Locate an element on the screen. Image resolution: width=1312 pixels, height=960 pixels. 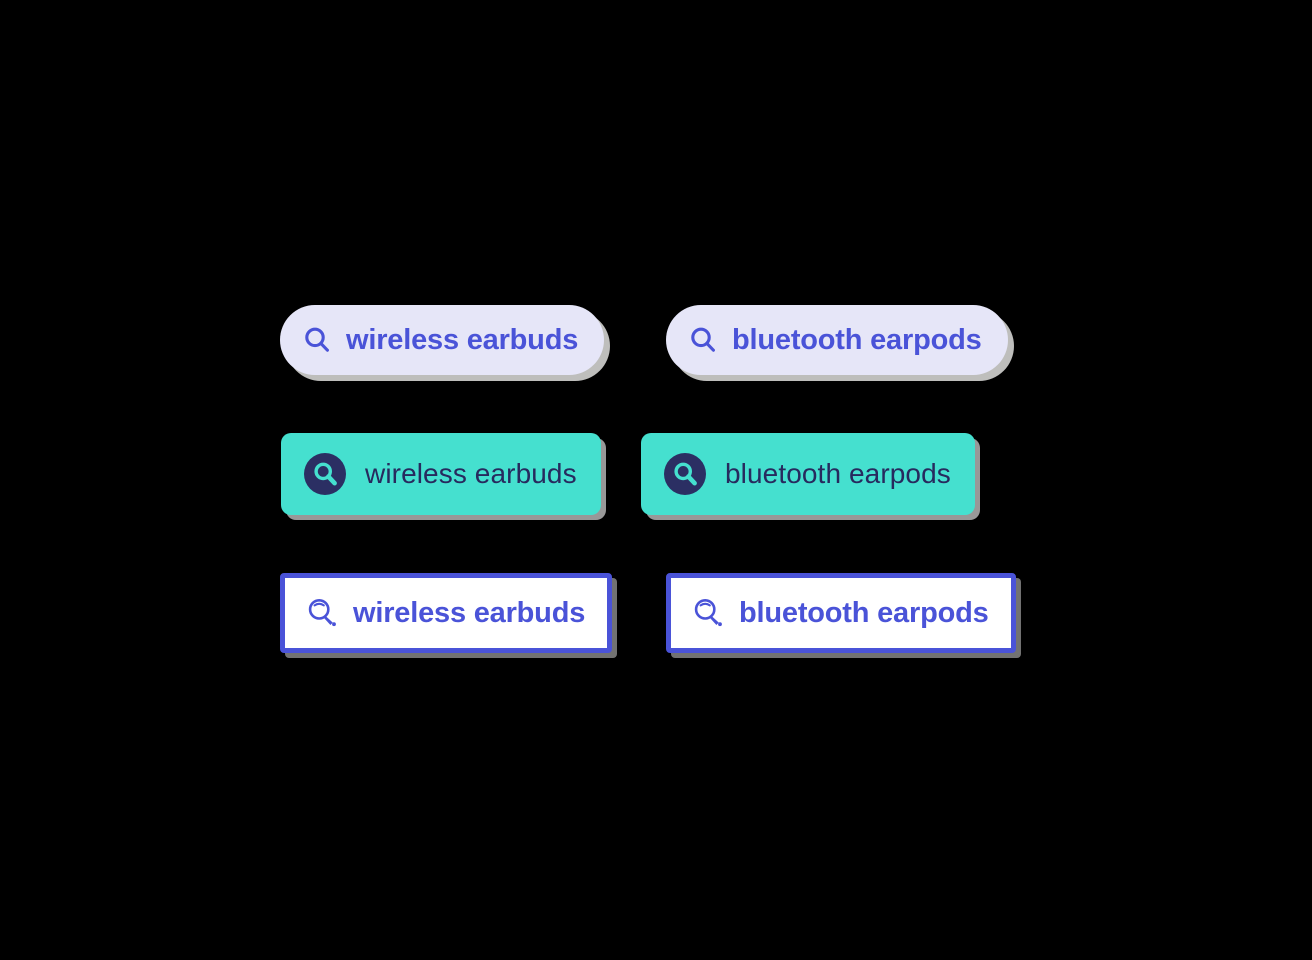
search-chip-solid-wireless-earbuds: wireless earbuds is located at coordinates (441, 474).